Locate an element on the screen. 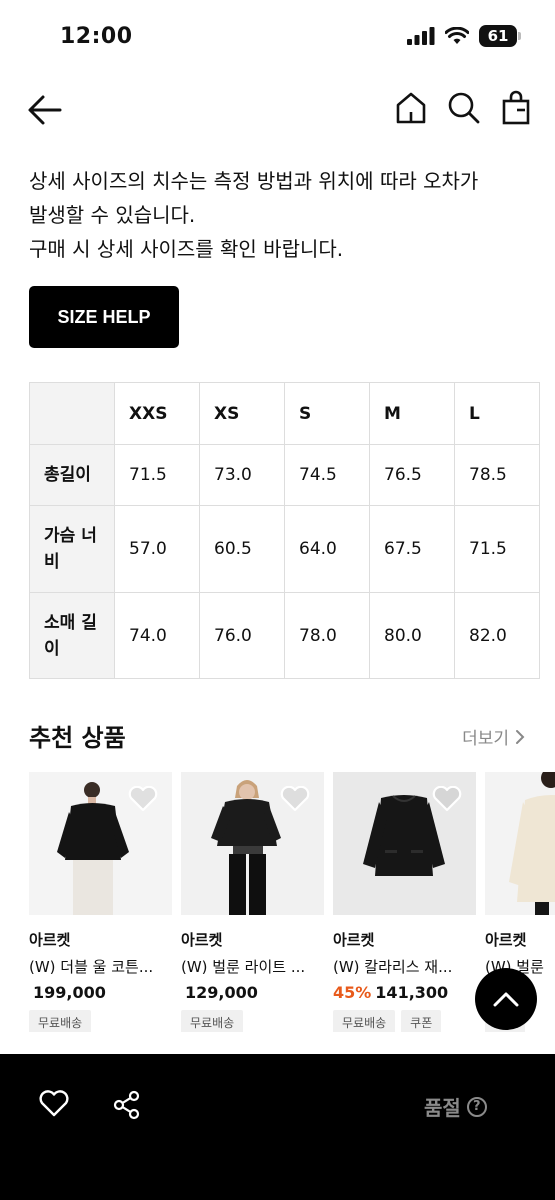  size-table-corner is located at coordinates (72, 413).